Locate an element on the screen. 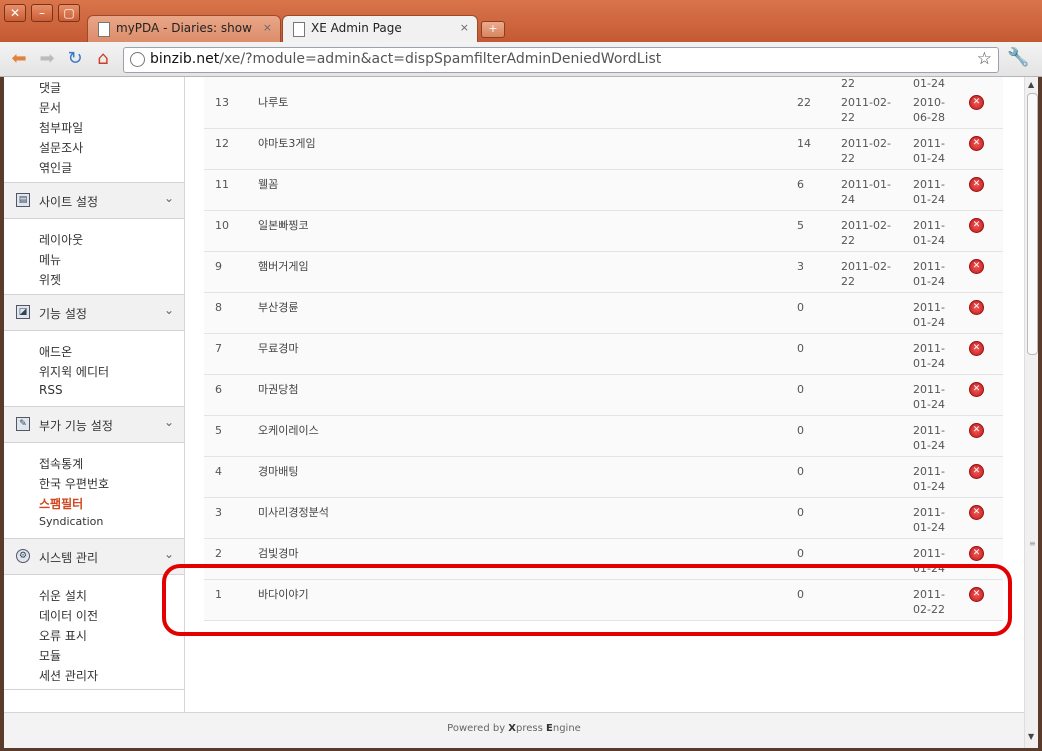 This screenshot has width=1042, height=751. sidebar-item-modules: 모듈 is located at coordinates (50, 655).